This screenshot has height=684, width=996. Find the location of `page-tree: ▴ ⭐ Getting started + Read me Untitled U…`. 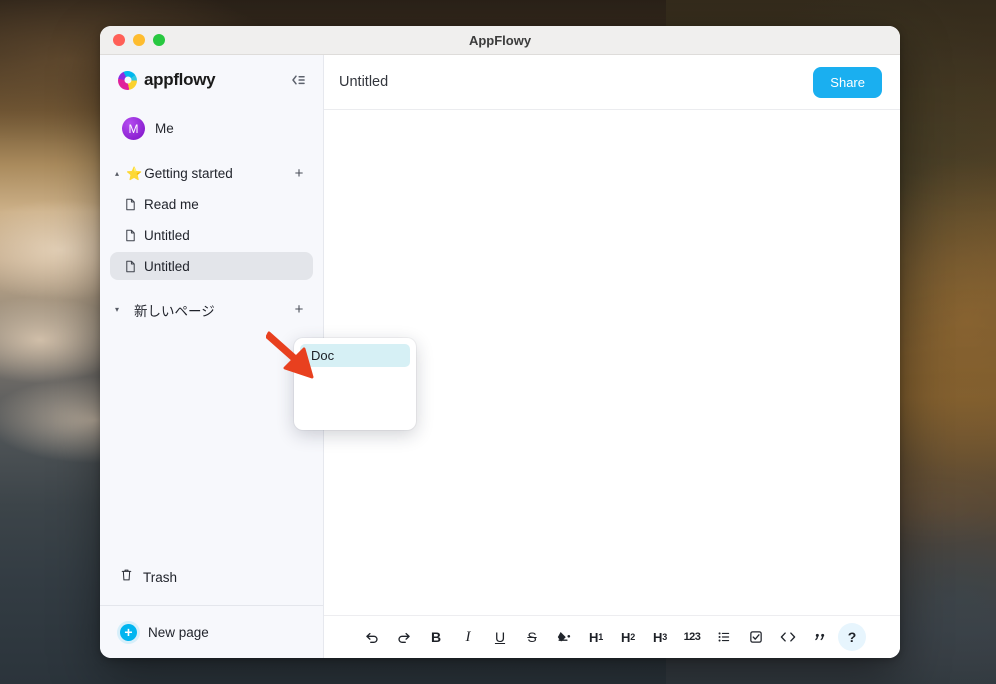

page-tree: ▴ ⭐ Getting started + Read me Untitled U… is located at coordinates (211, 241).